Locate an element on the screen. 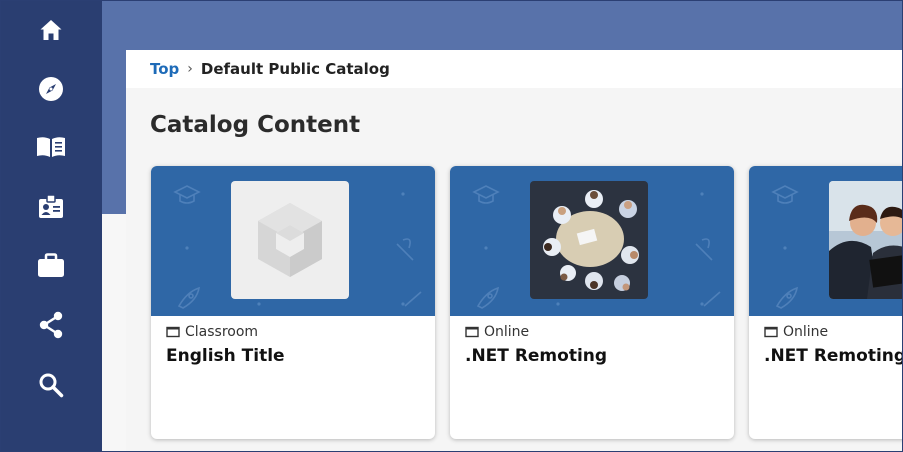  sidebar-item-home is located at coordinates (51, 30).